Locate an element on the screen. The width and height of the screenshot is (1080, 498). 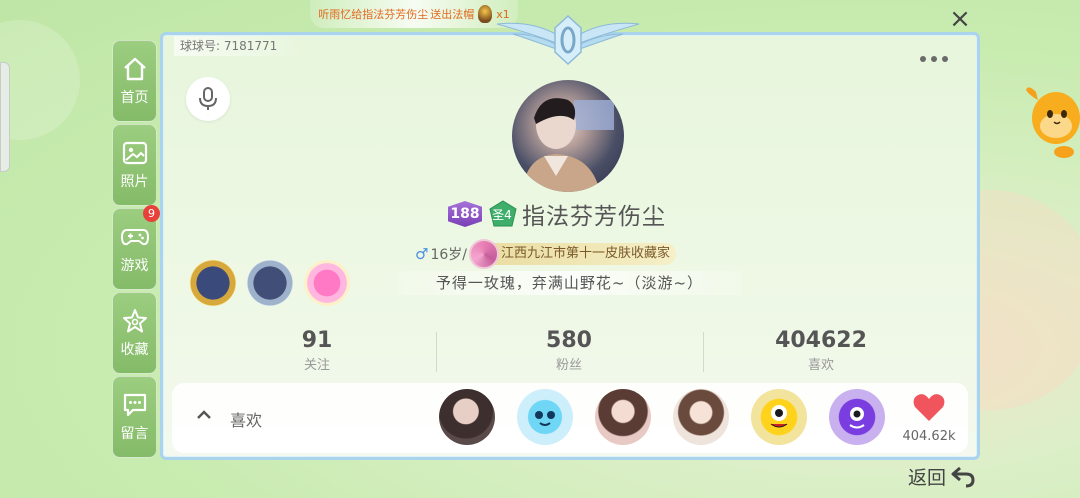
notification-badge: 9 is located at coordinates (151, 213).